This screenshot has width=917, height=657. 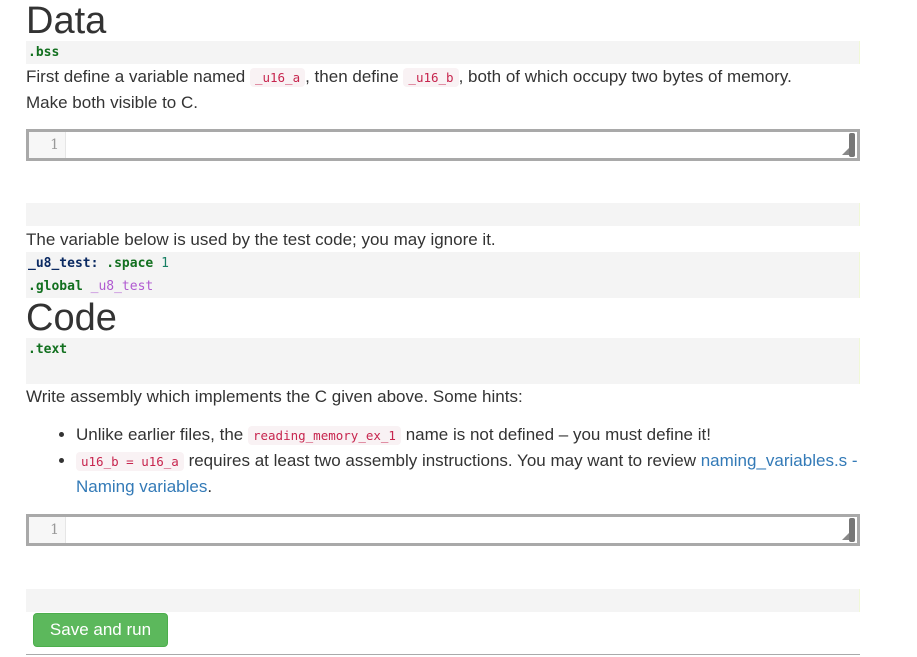 What do you see at coordinates (461, 530) in the screenshot?
I see `code-editor-input` at bounding box center [461, 530].